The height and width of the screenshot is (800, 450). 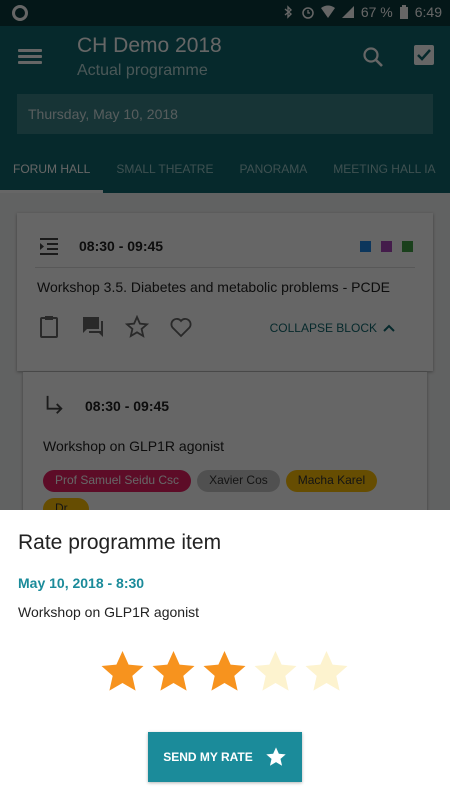 What do you see at coordinates (288, 12) in the screenshot?
I see `bluetooth-icon` at bounding box center [288, 12].